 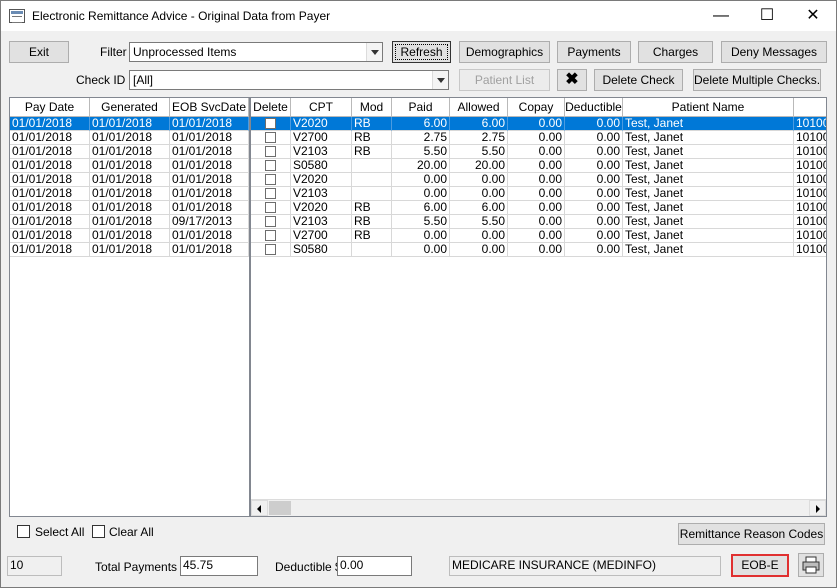 I want to click on select-all-checkbox, so click(x=23, y=531).